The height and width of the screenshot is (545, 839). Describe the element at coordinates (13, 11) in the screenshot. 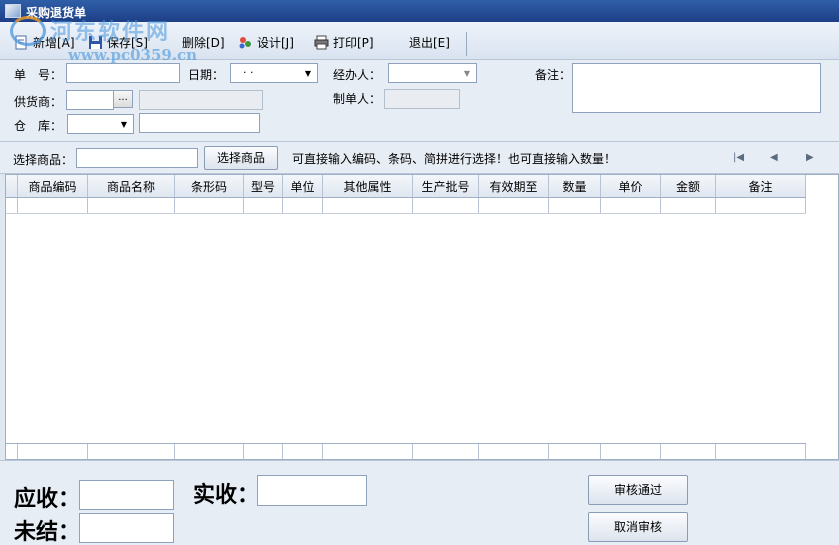

I see `app-icon` at that location.